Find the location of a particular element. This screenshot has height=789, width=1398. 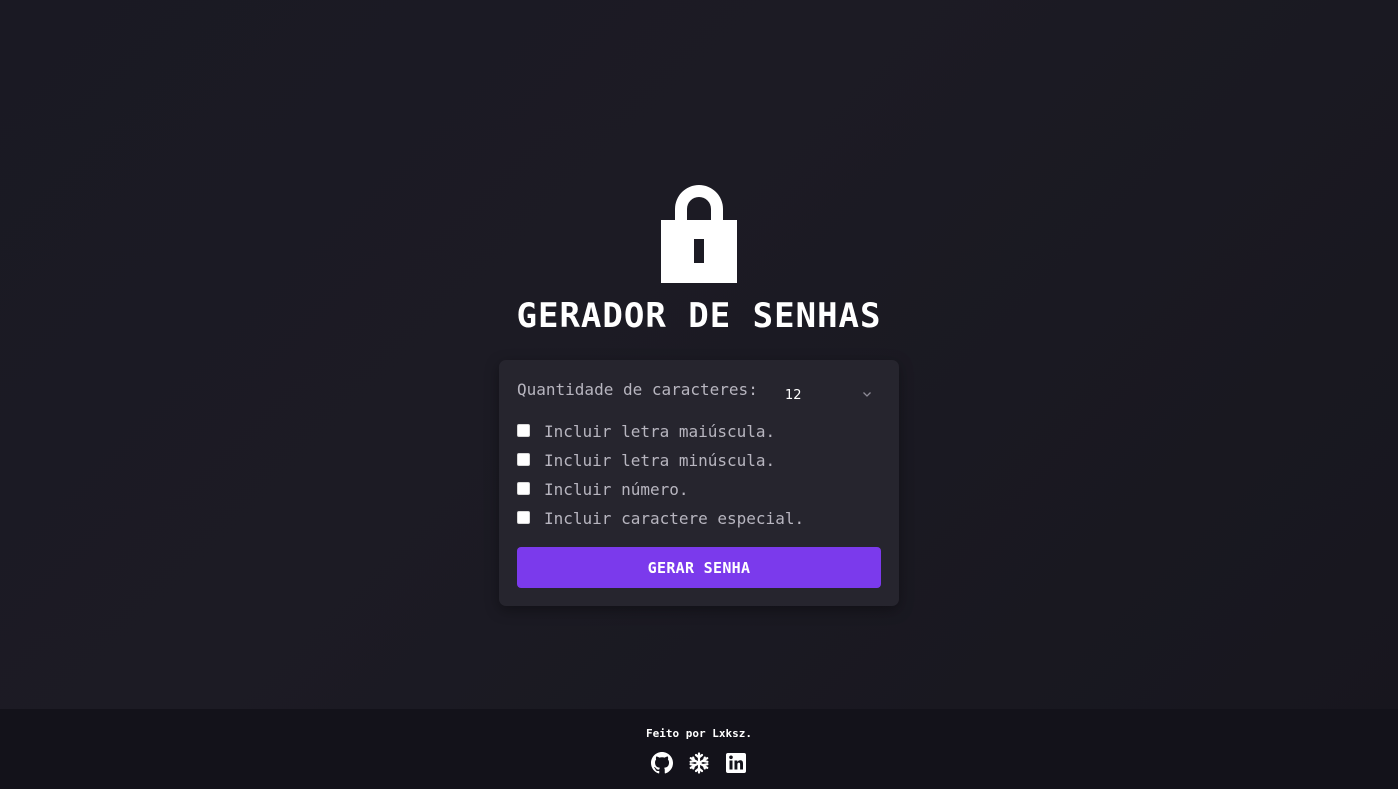

page-title: GERADOR DE SENHAS is located at coordinates (699, 316).